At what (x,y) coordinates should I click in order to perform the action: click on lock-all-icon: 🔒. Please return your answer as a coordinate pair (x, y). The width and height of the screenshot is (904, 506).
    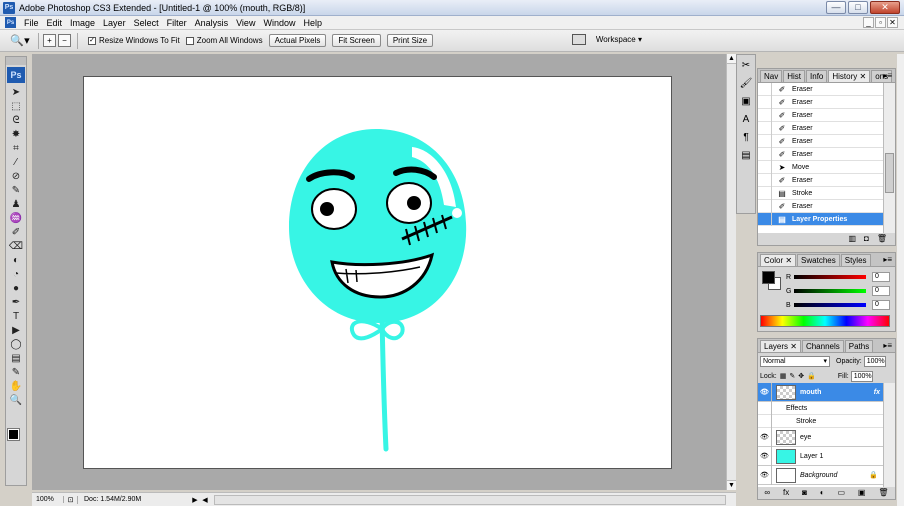
    Looking at the image, I should click on (811, 376).